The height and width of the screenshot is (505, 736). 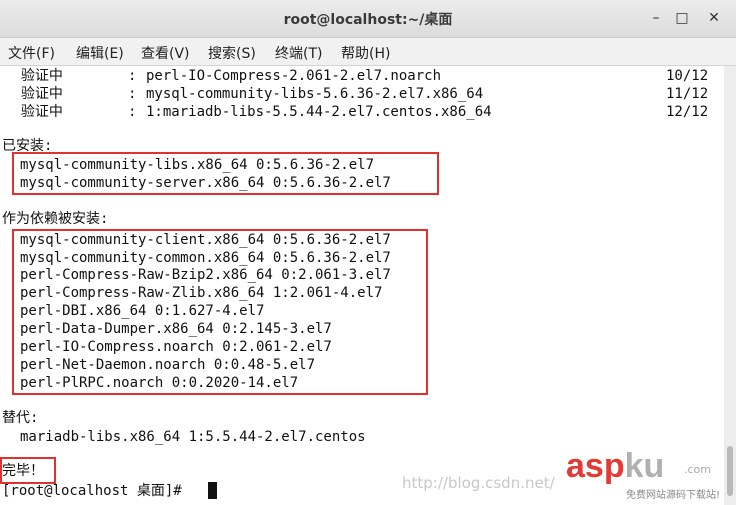 I want to click on window-title: root@localhost:~/桌面, so click(x=368, y=20).